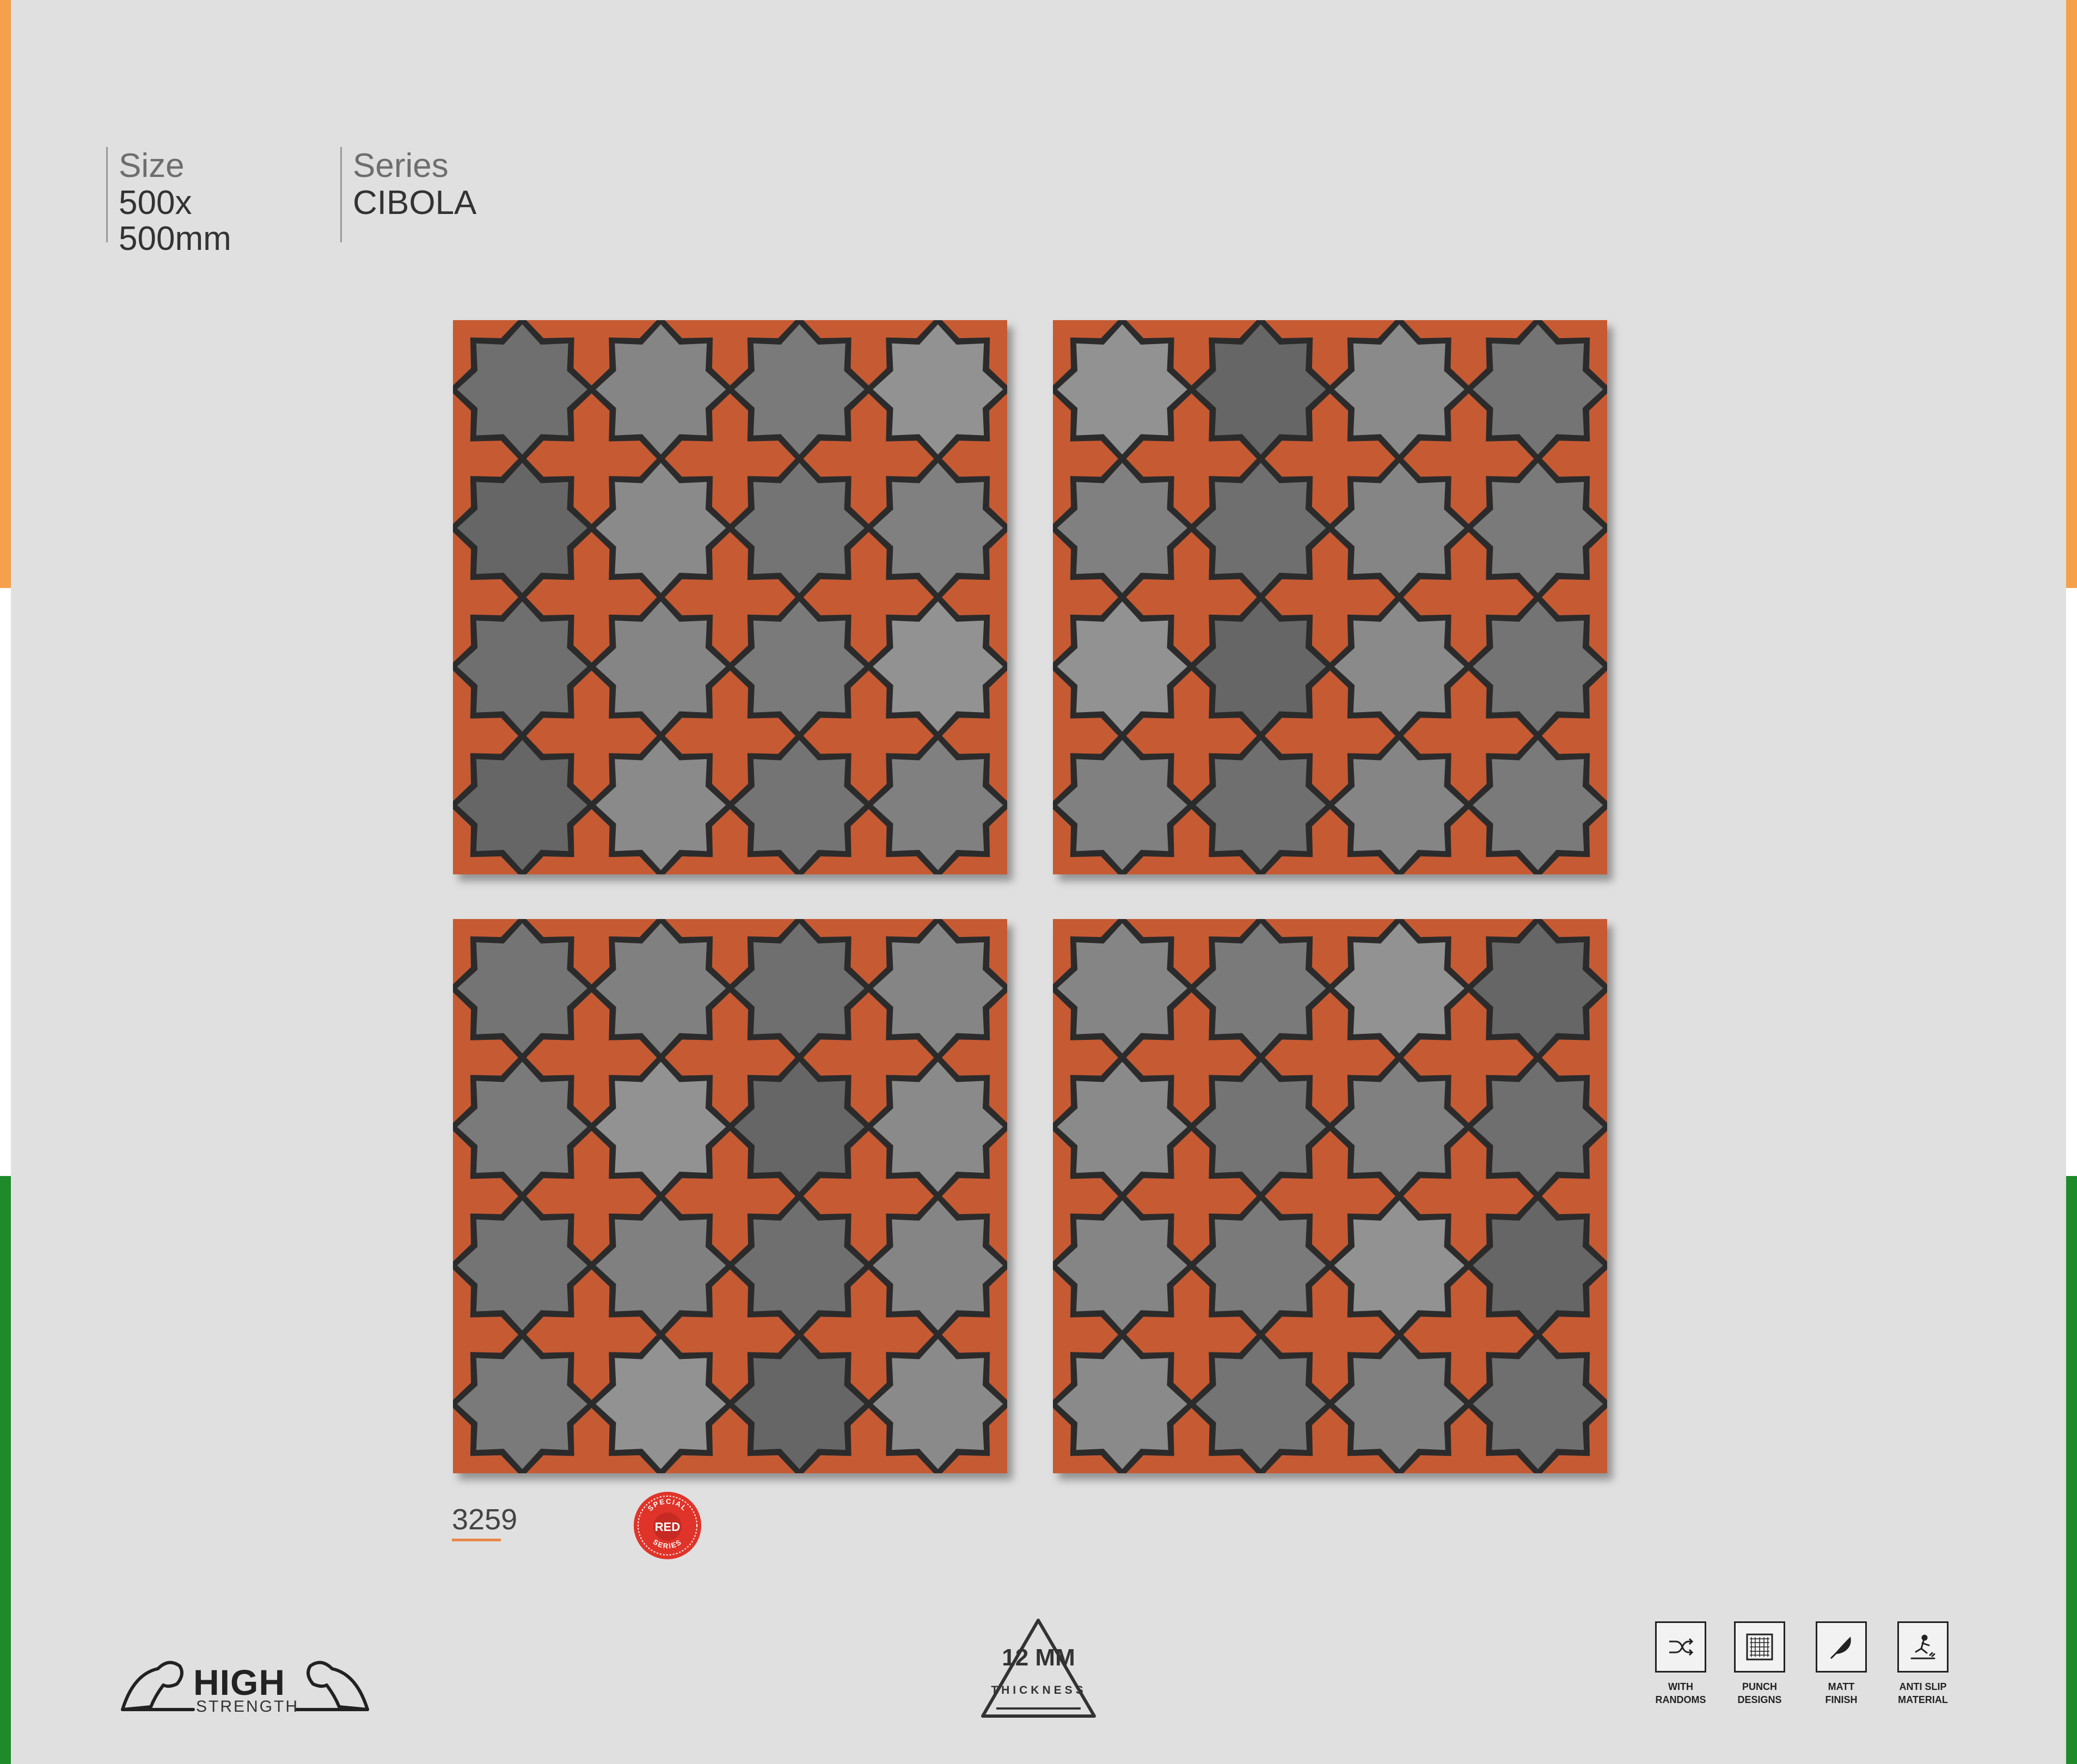 This screenshot has width=2077, height=1764. What do you see at coordinates (1842, 1647) in the screenshot?
I see `feather-icon` at bounding box center [1842, 1647].